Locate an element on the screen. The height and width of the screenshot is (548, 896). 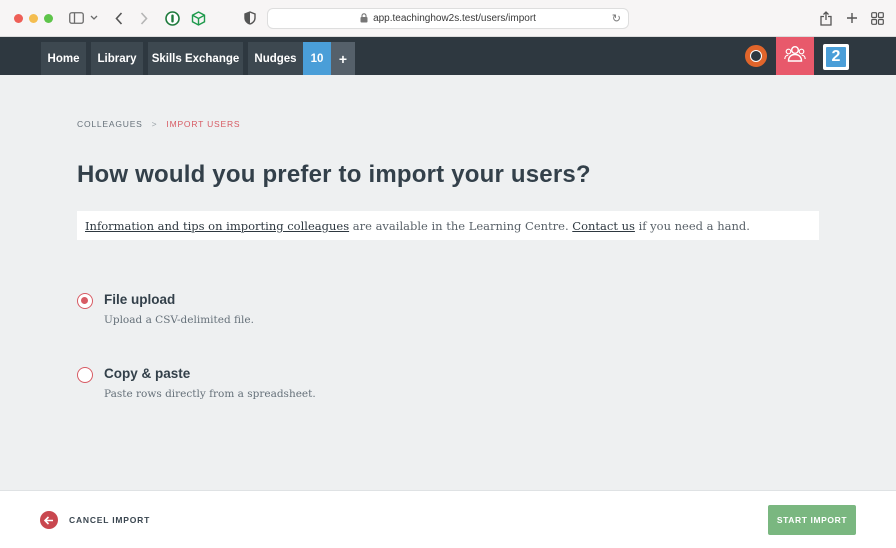
chevron-down-icon is located at coordinates (94, 18).